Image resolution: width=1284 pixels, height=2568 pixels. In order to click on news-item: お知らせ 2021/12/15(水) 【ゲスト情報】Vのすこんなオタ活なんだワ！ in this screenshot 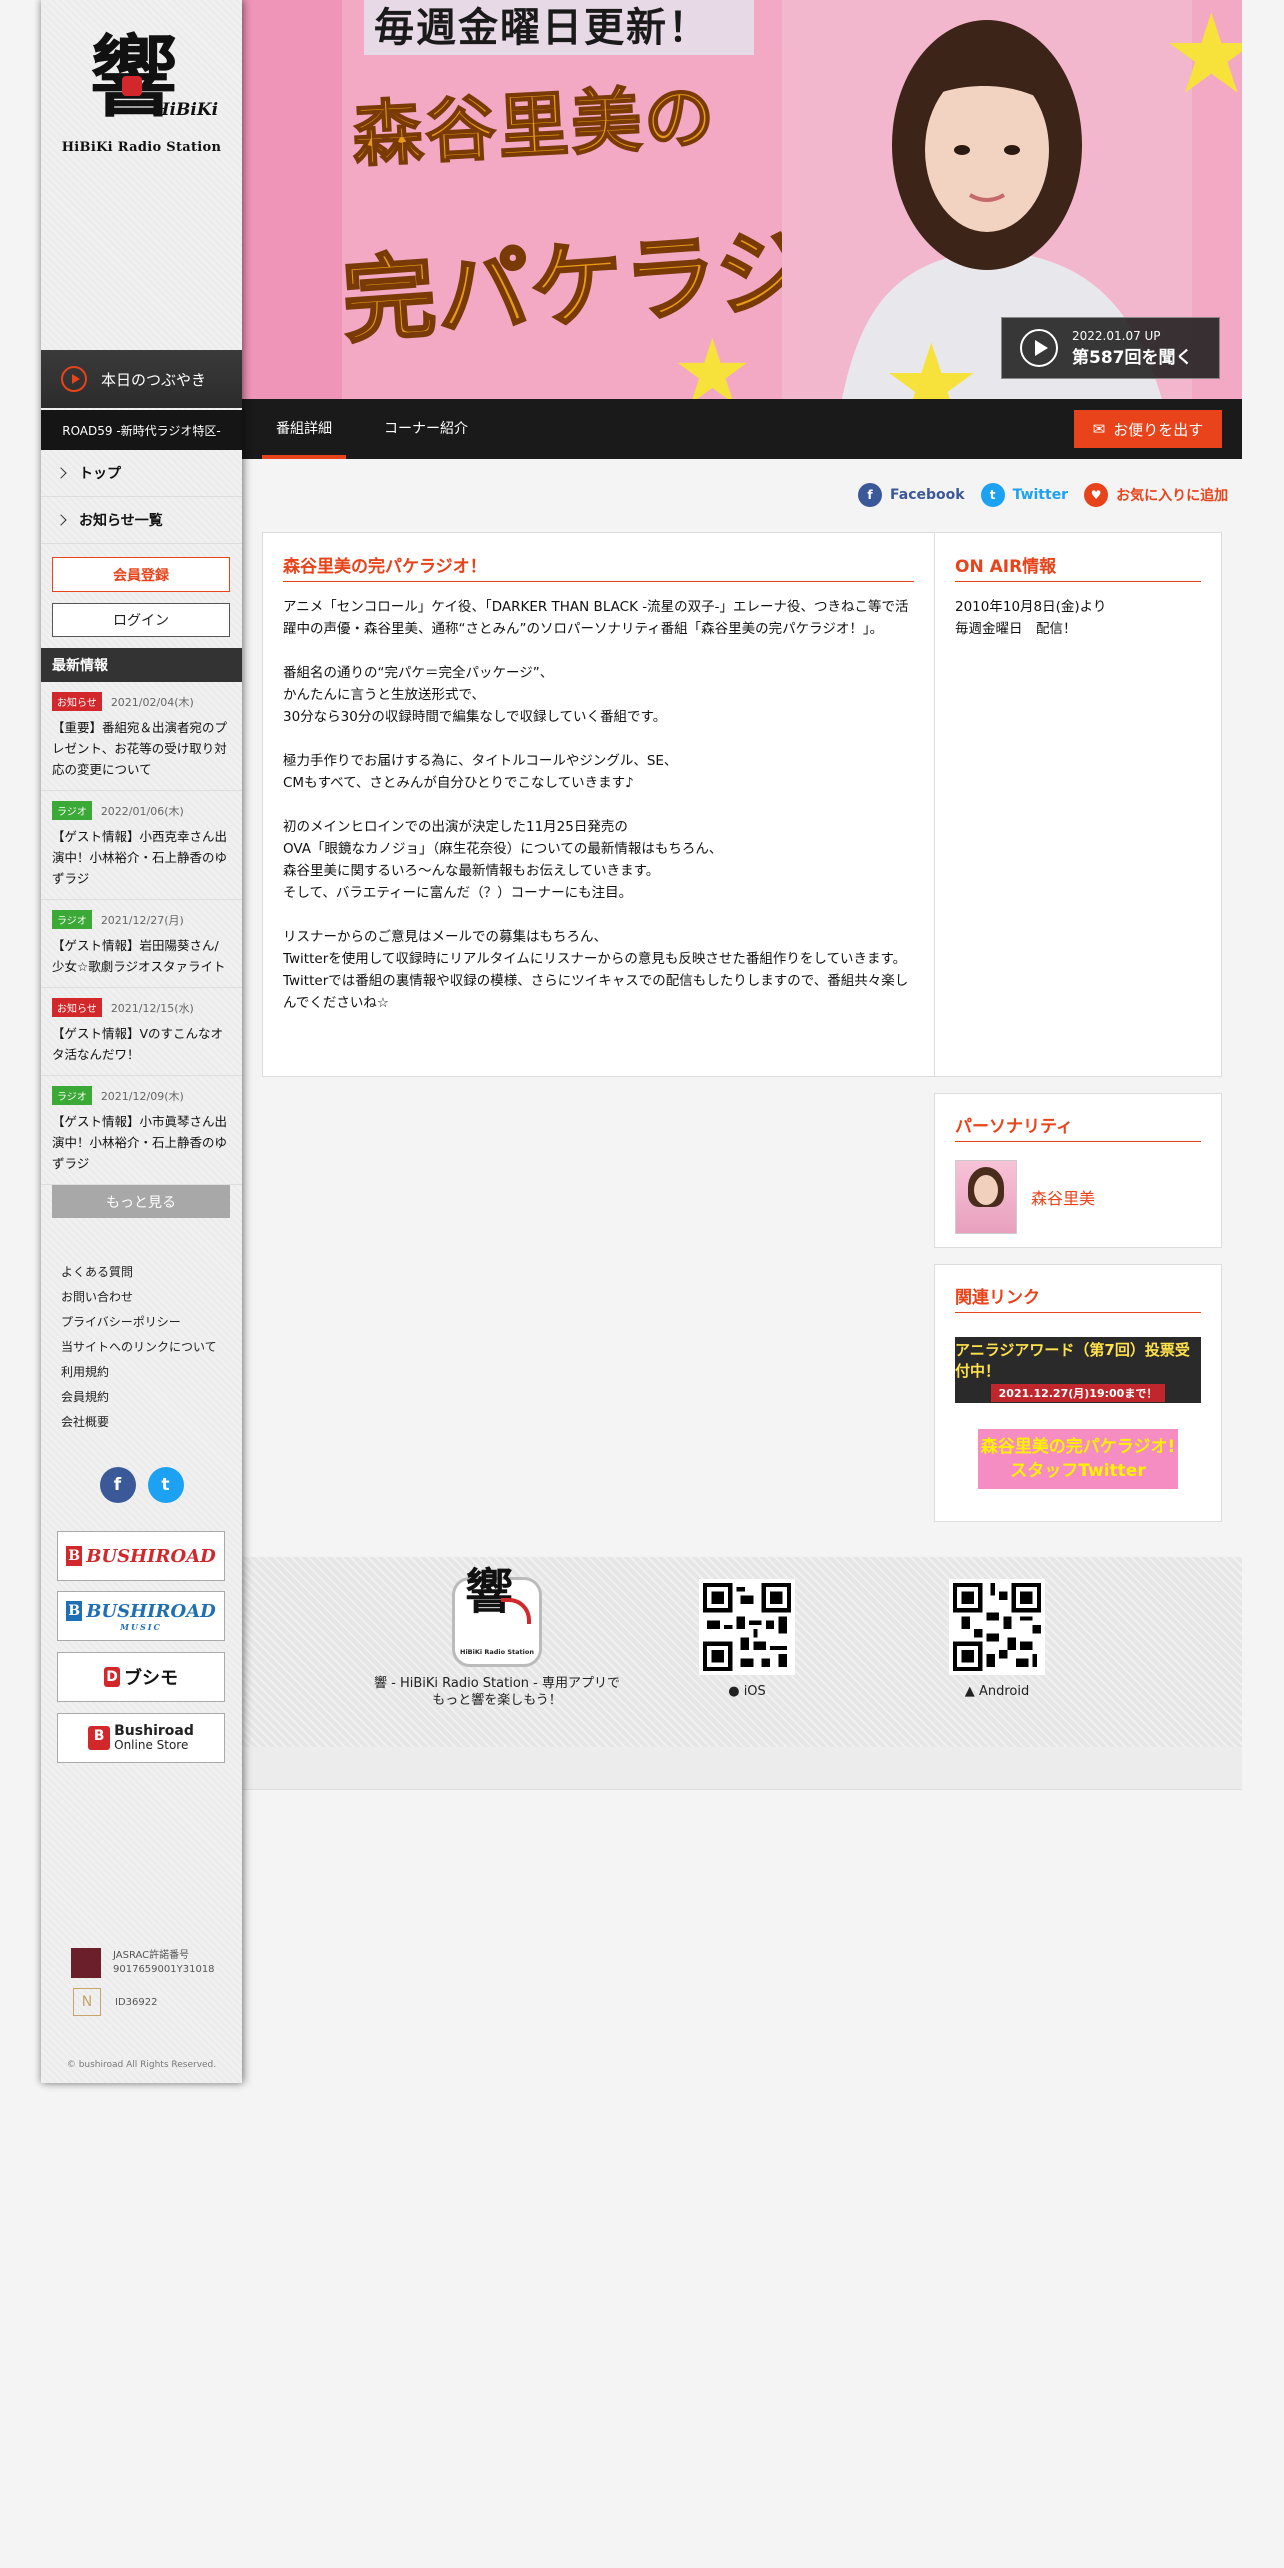, I will do `click(141, 1032)`.